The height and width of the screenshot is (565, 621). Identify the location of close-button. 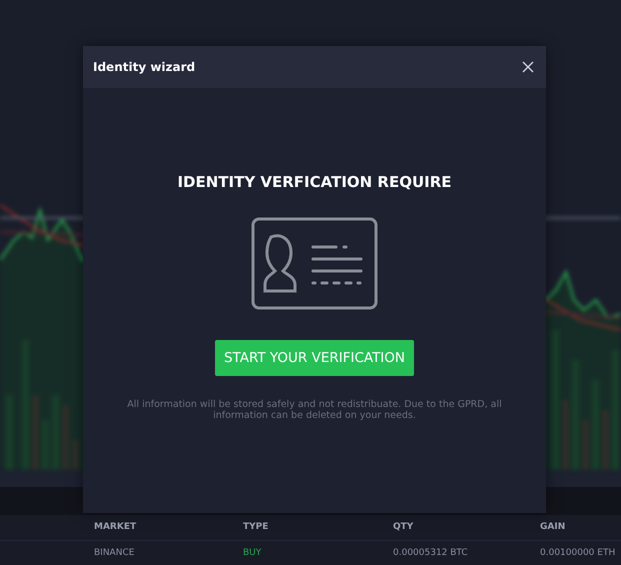
(528, 67).